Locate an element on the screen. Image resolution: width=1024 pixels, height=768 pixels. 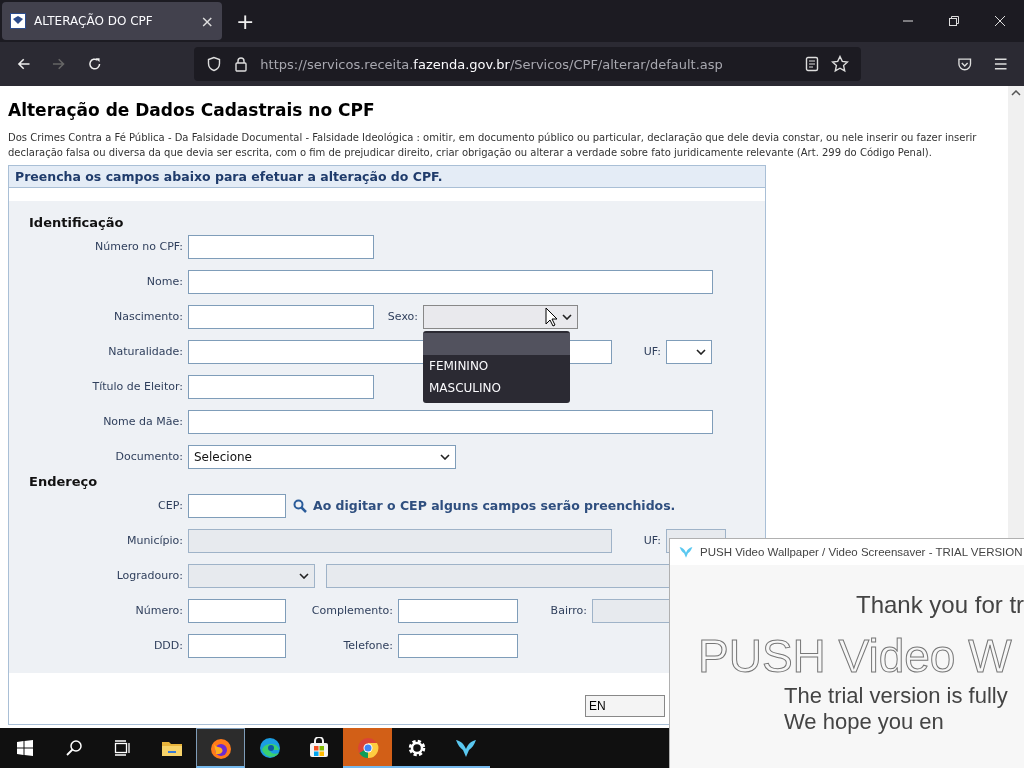
field-label: Município: is located at coordinates (154, 540).